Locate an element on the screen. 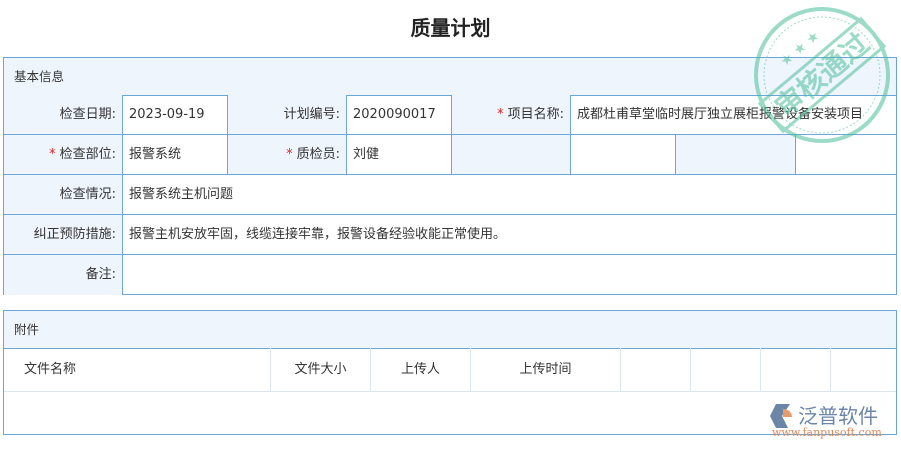 This screenshot has height=449, width=901. approved-stamp: 审核通过 ★ ★ ★ is located at coordinates (822, 75).